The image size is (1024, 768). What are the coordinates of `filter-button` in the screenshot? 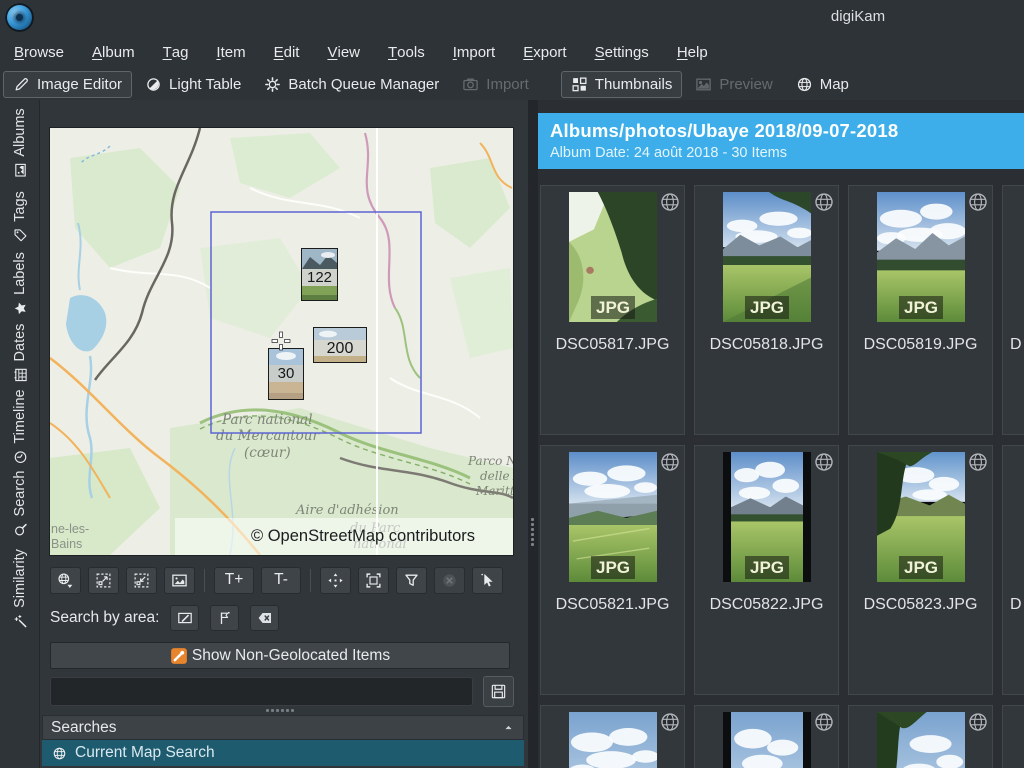 It's located at (411, 580).